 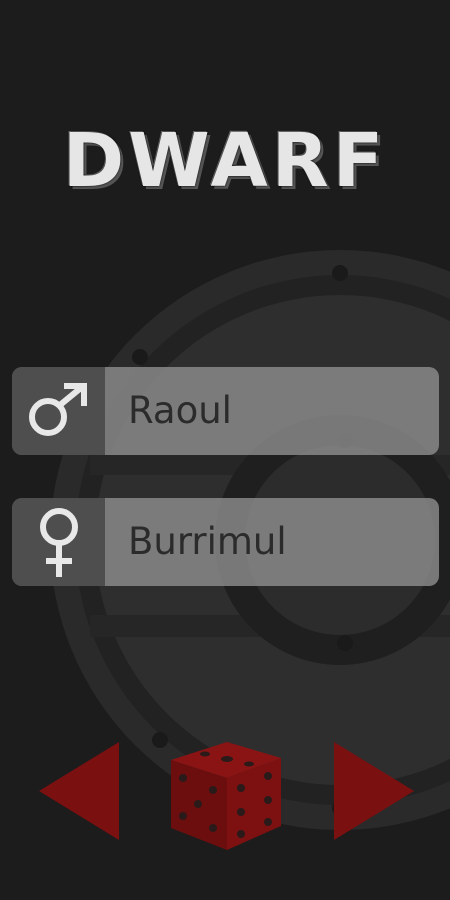 I want to click on race-title: DWARF, so click(x=225, y=161).